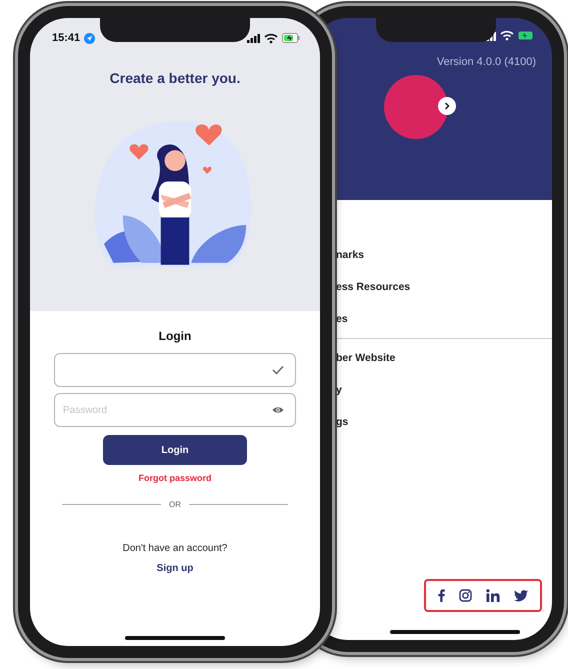 Image resolution: width=568 pixels, height=669 pixels. What do you see at coordinates (90, 38) in the screenshot?
I see `location-icon` at bounding box center [90, 38].